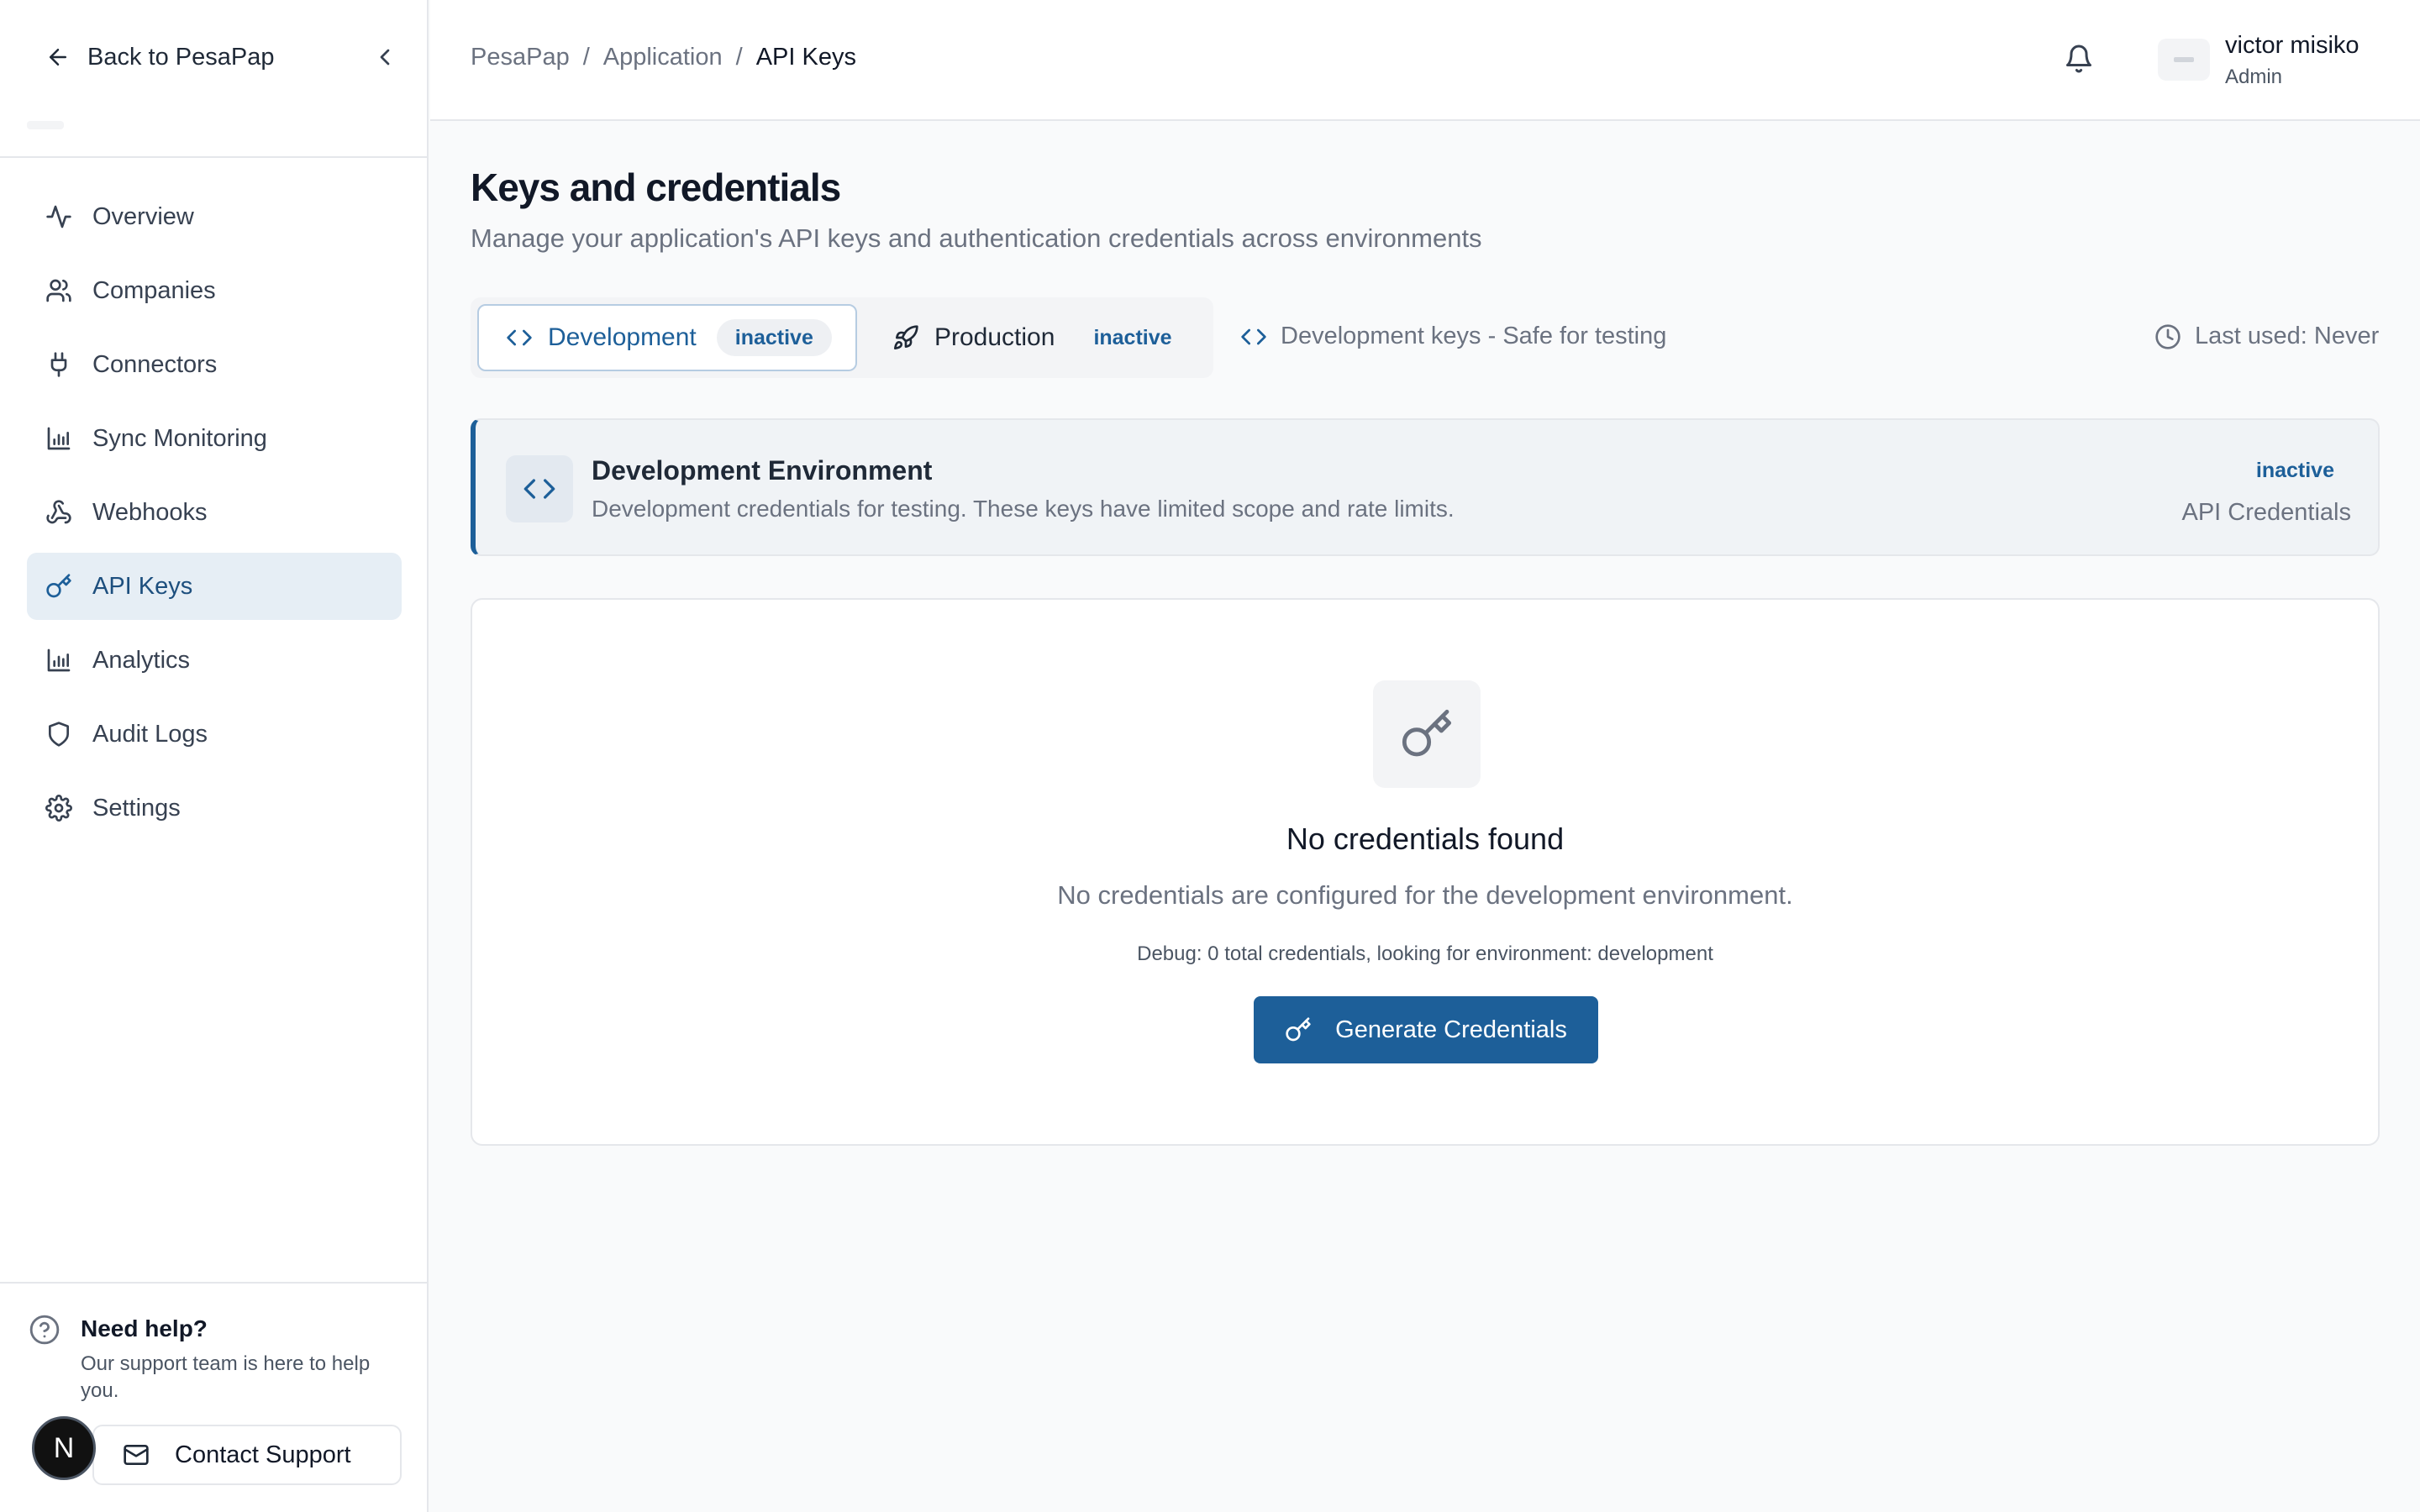 The height and width of the screenshot is (1512, 2420). What do you see at coordinates (58, 512) in the screenshot?
I see `webhook-icon` at bounding box center [58, 512].